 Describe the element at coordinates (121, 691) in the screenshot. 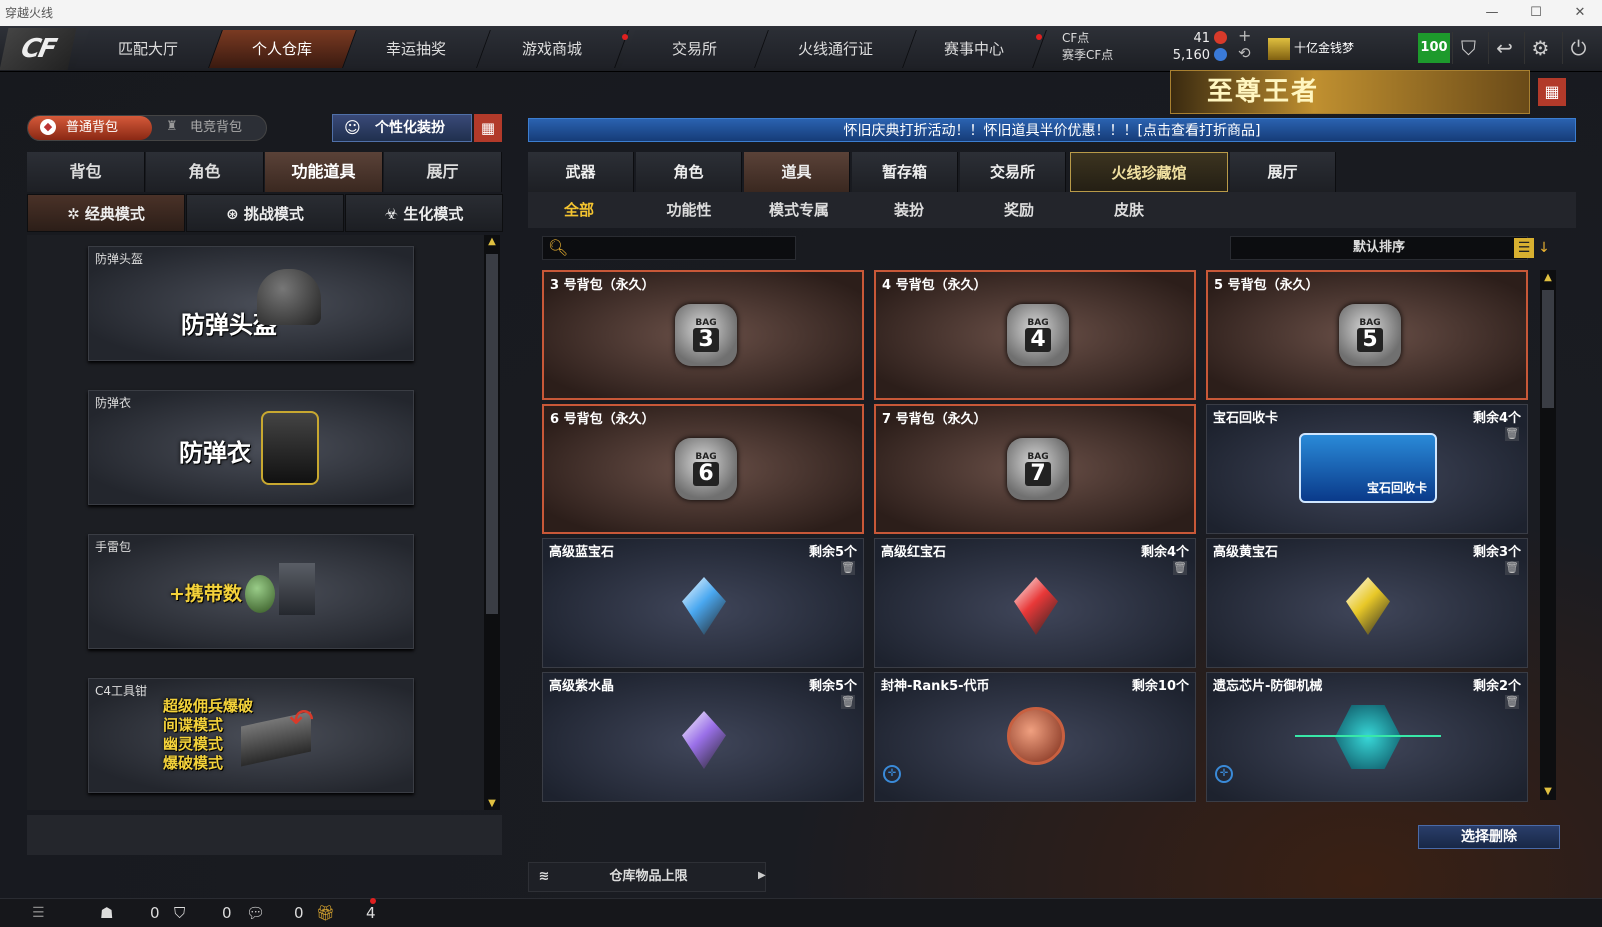

I see `item-title: C4工具钳` at that location.